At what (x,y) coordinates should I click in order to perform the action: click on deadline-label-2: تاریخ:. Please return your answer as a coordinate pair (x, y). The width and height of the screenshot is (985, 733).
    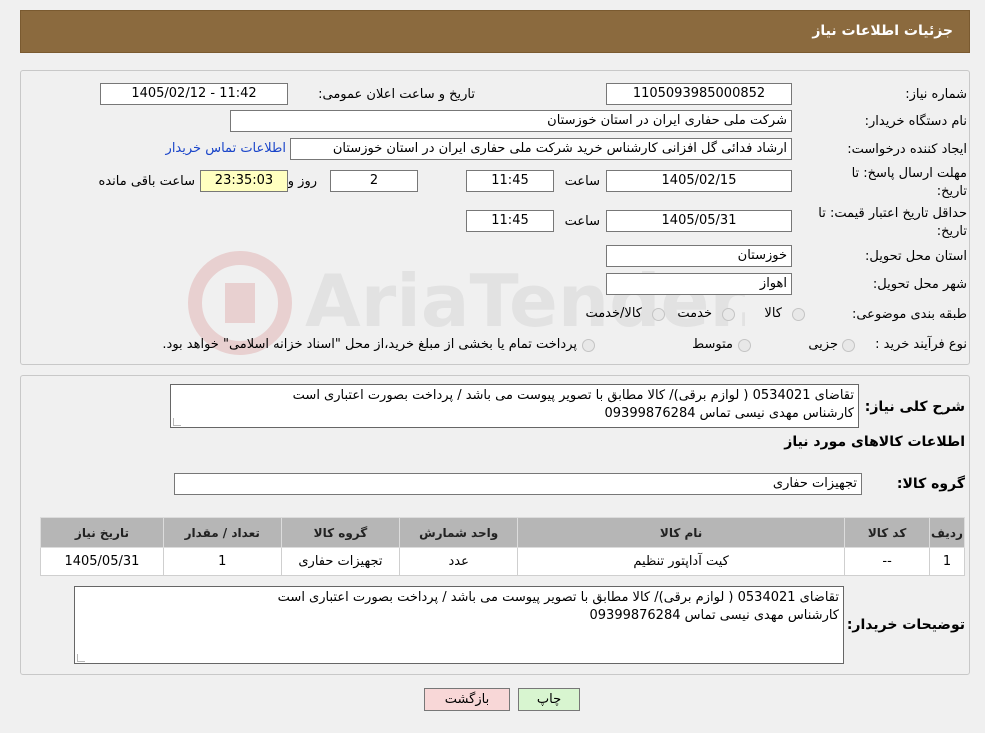
    Looking at the image, I should click on (951, 191).